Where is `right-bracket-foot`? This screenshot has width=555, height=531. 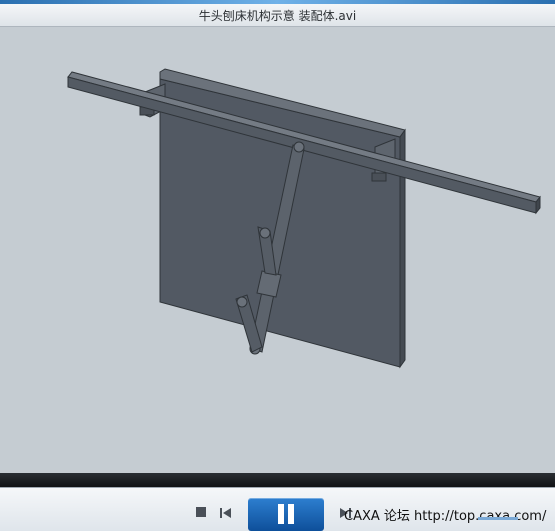 right-bracket-foot is located at coordinates (379, 177).